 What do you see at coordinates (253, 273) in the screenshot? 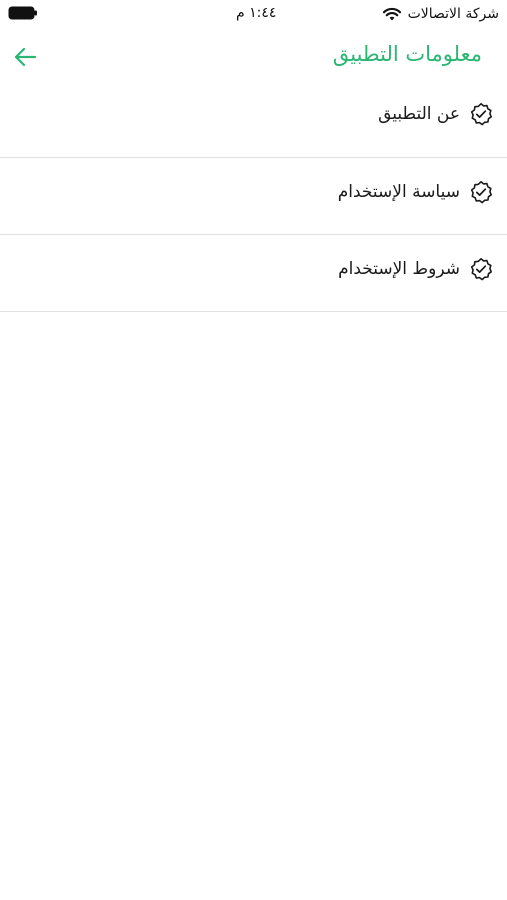
I see `menu-item-terms-of-use: شروط الإستخدام` at bounding box center [253, 273].